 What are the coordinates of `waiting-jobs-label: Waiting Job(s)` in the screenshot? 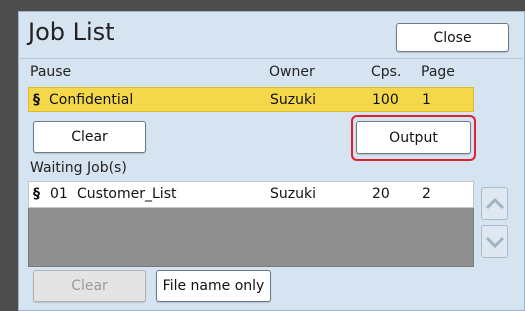 It's located at (78, 168).